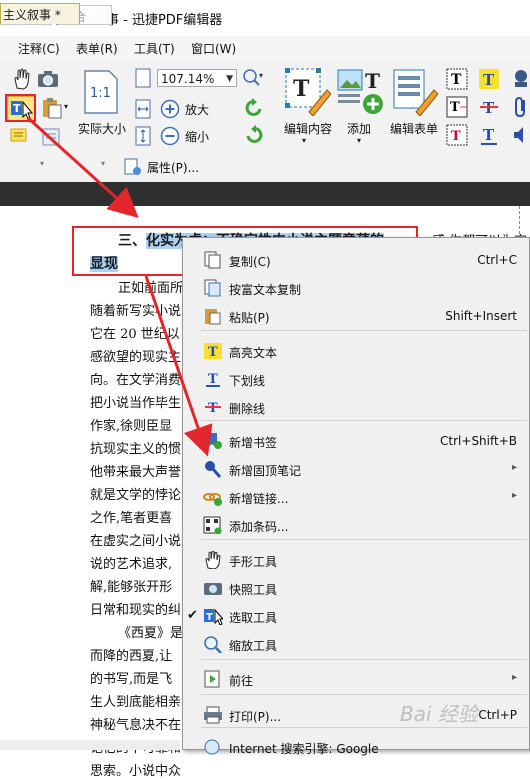 This screenshot has height=779, width=530. Describe the element at coordinates (170, 109) in the screenshot. I see `zoom-in-icon` at that location.